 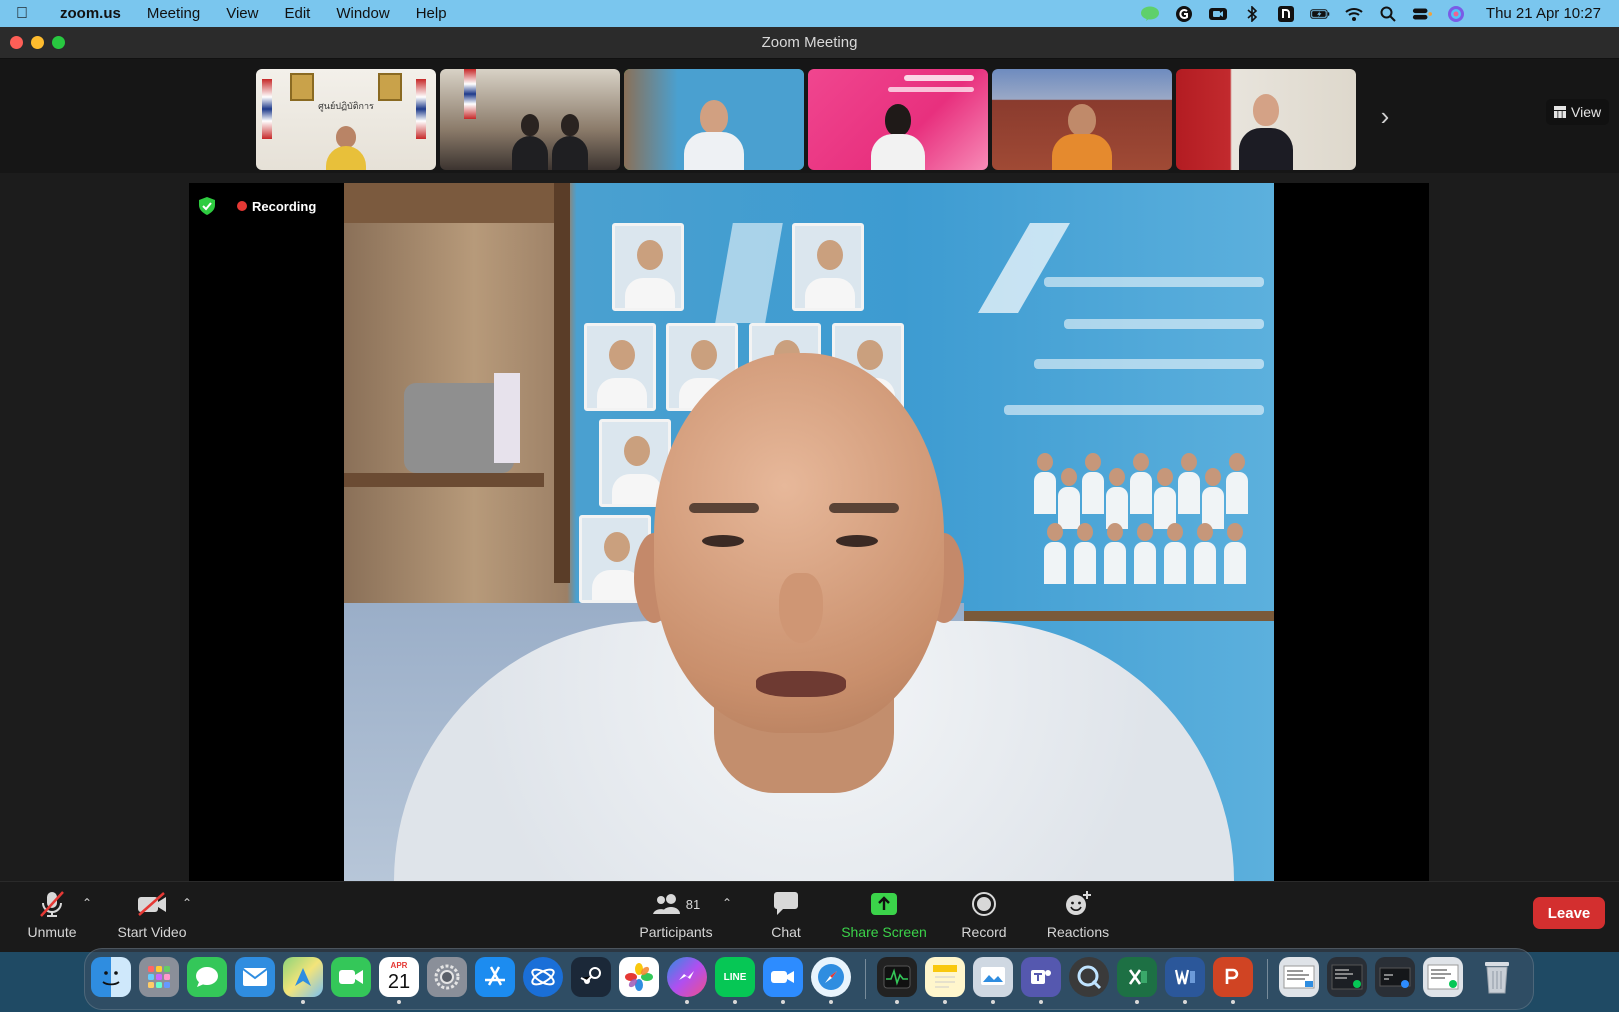 I want to click on activity-monitor-icon, so click(x=897, y=977).